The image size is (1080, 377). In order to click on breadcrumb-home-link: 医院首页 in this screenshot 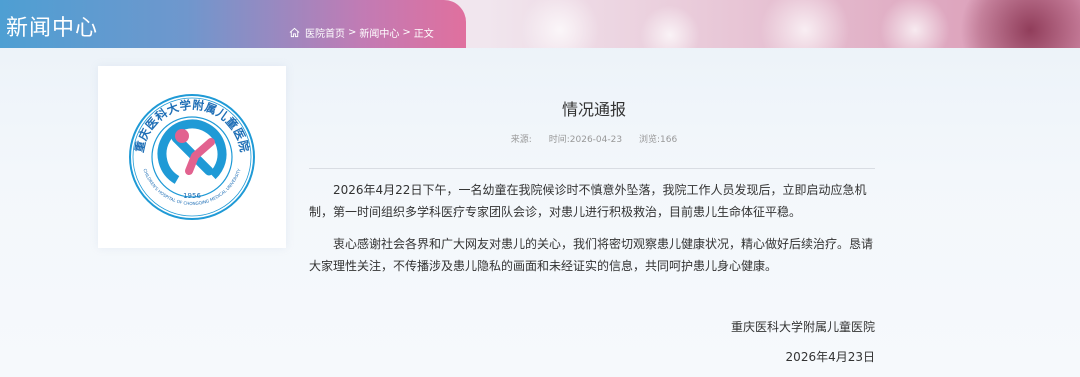, I will do `click(325, 32)`.